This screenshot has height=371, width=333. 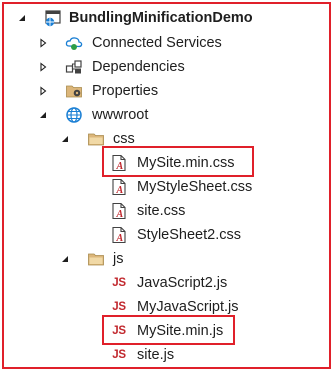 I want to click on tree-item-label: Properties, so click(x=125, y=91).